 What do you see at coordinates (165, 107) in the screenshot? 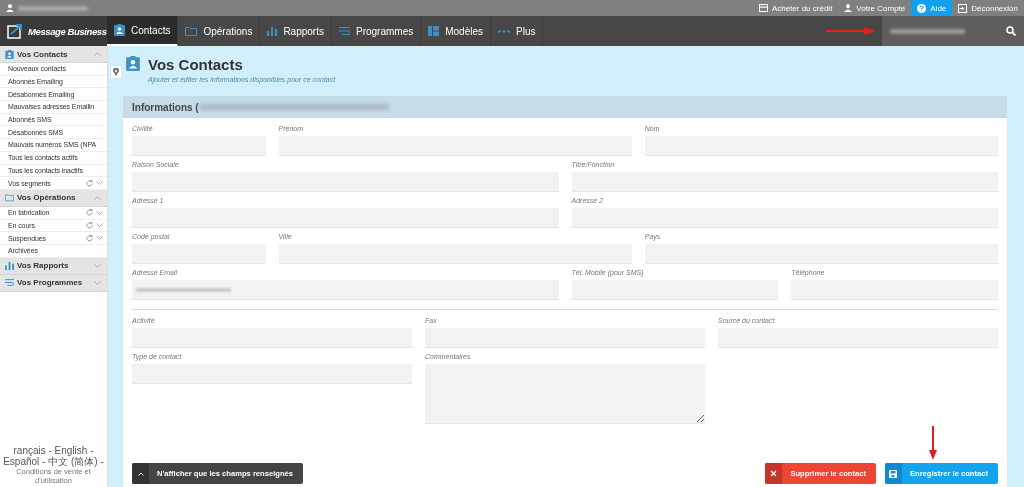
I see `card-title: Informations (` at bounding box center [165, 107].